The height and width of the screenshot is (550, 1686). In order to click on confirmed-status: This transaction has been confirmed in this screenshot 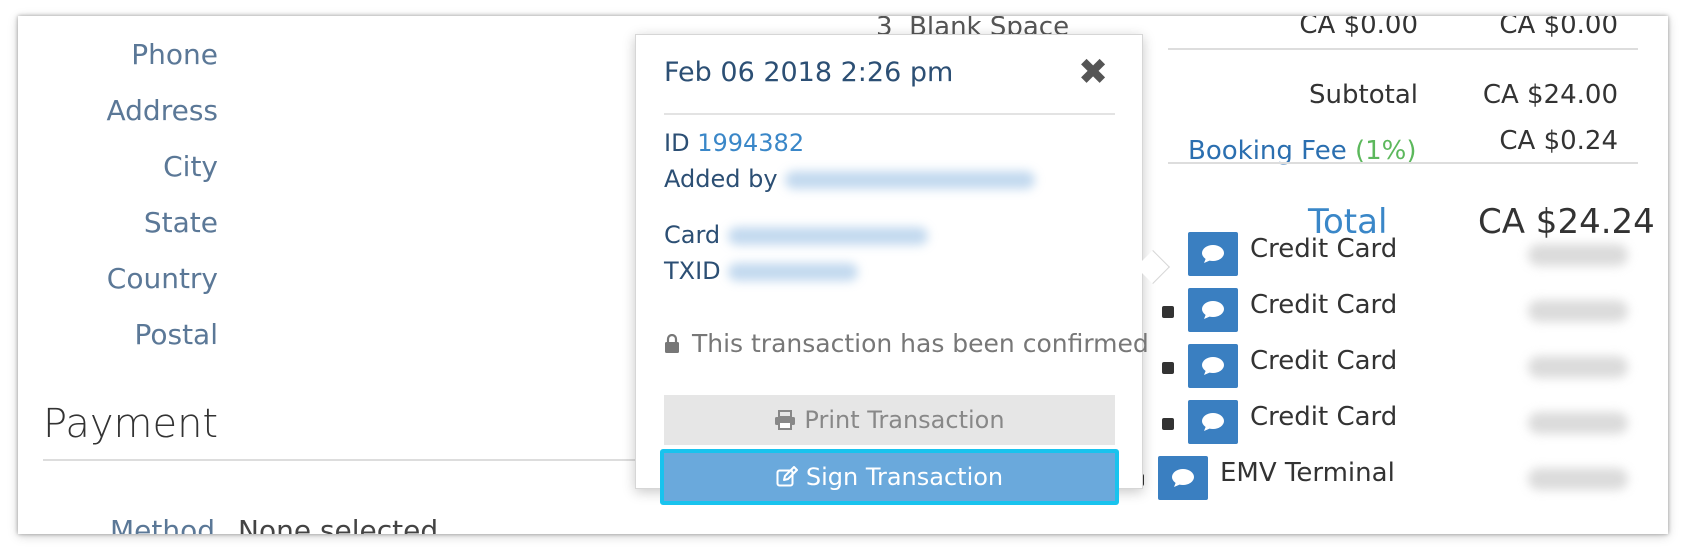, I will do `click(906, 343)`.